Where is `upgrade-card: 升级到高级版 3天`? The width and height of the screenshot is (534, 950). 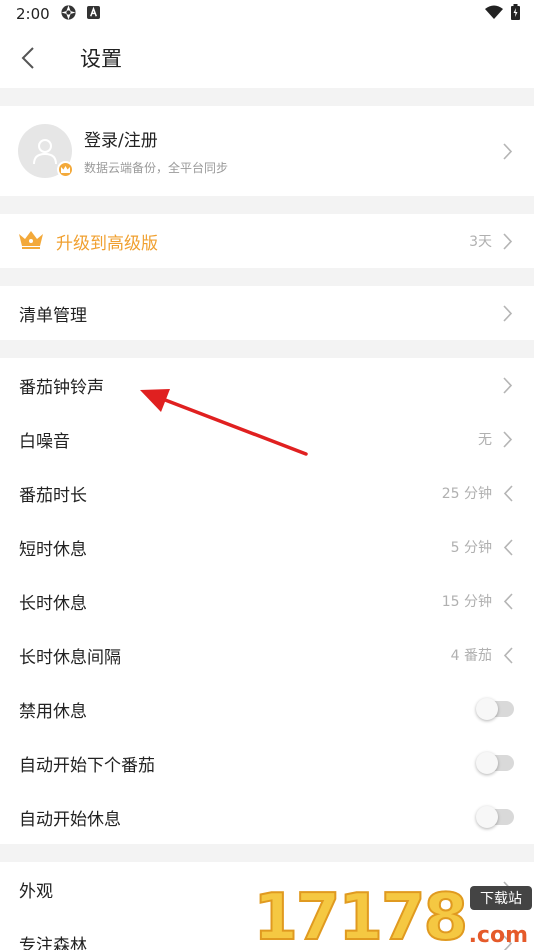 upgrade-card: 升级到高级版 3天 is located at coordinates (267, 241).